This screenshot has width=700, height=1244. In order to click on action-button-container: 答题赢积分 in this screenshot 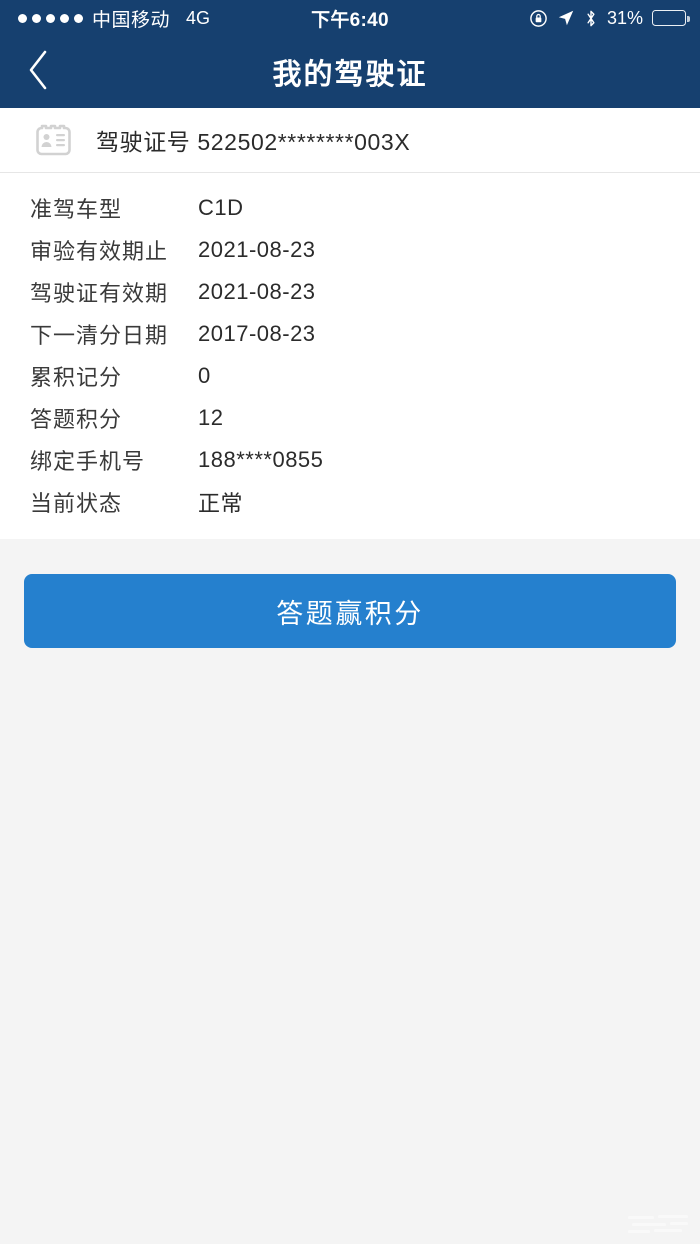, I will do `click(350, 593)`.